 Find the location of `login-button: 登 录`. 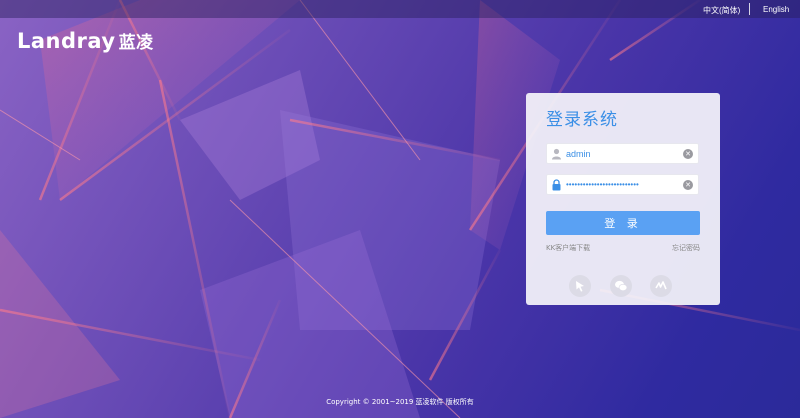

login-button: 登 录 is located at coordinates (623, 223).